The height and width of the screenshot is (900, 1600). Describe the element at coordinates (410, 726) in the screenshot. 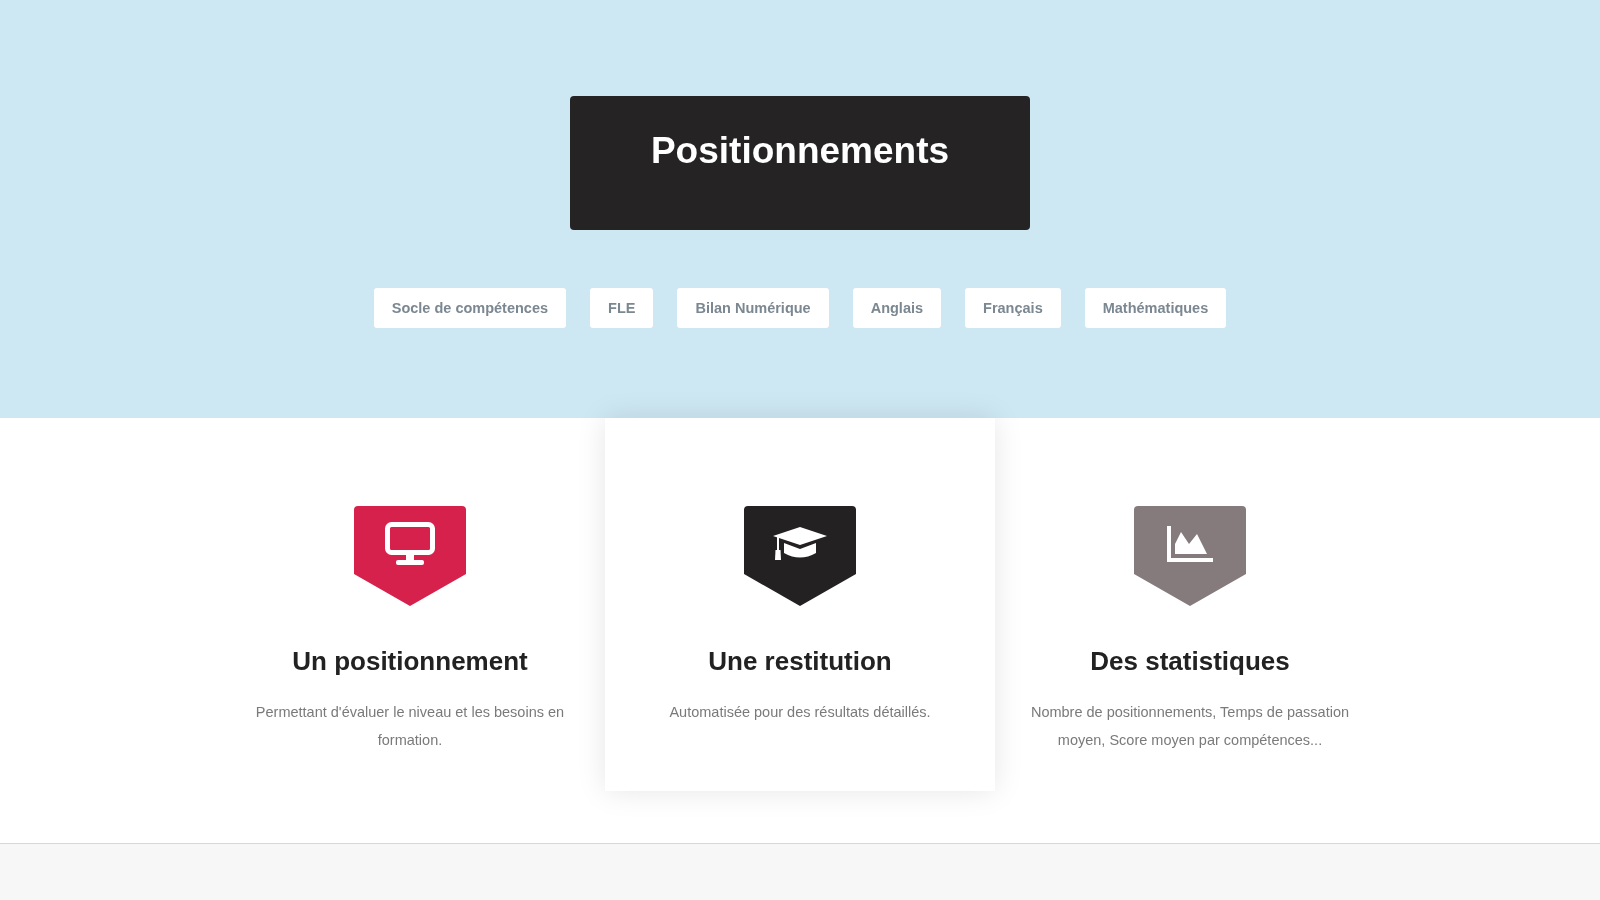

I see `feature-description: Permettant d'évaluer le niveau et les besoins en formation.` at that location.